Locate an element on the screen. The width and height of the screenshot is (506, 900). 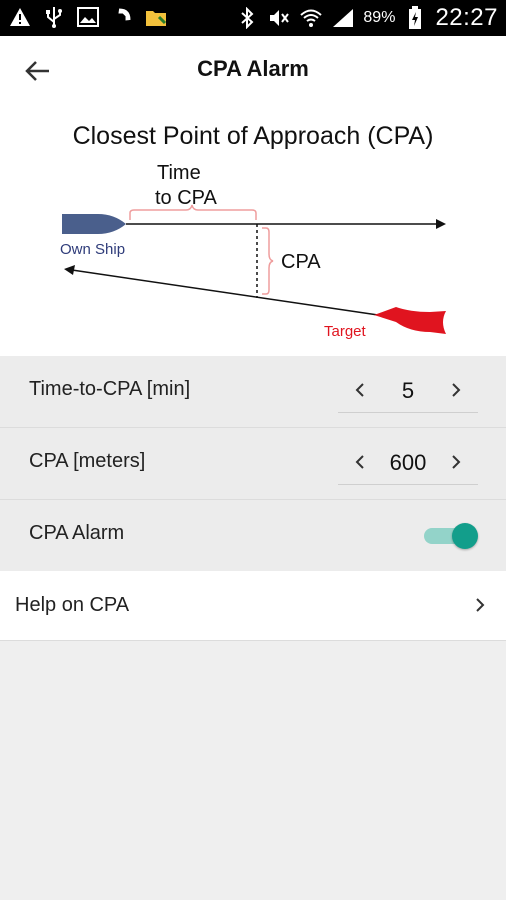
warning-icon is located at coordinates (20, 17).